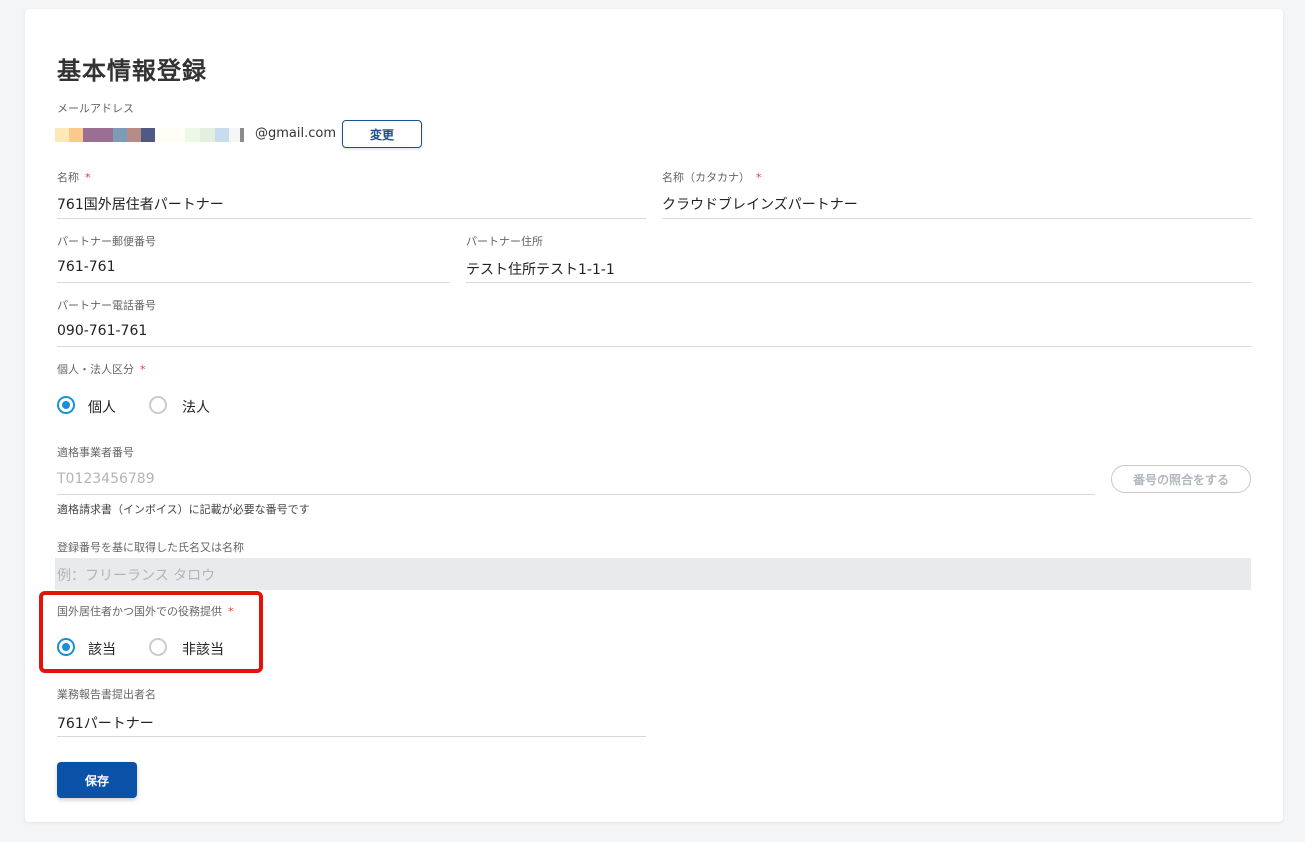  Describe the element at coordinates (196, 407) in the screenshot. I see `radio-corporation-label: 法人` at that location.